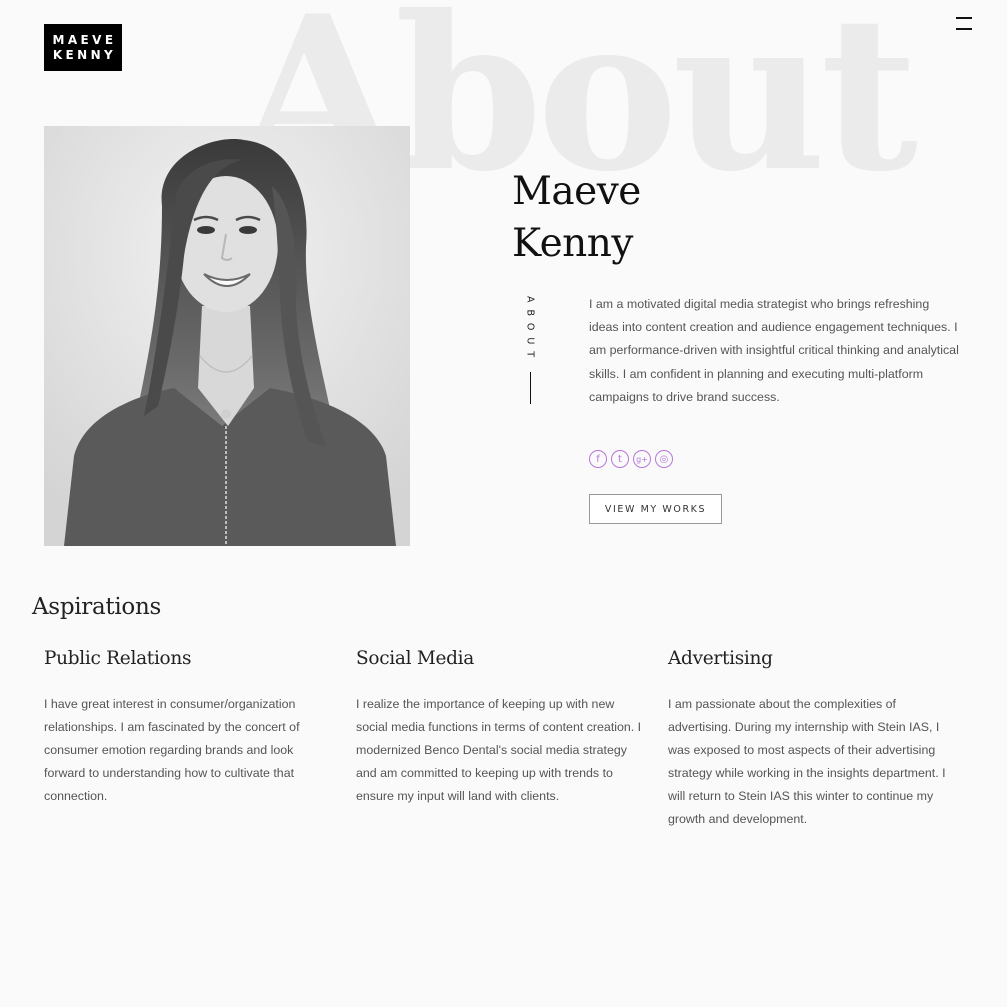 The height and width of the screenshot is (1007, 1007). What do you see at coordinates (965, 24) in the screenshot?
I see `hamburger-icon` at bounding box center [965, 24].